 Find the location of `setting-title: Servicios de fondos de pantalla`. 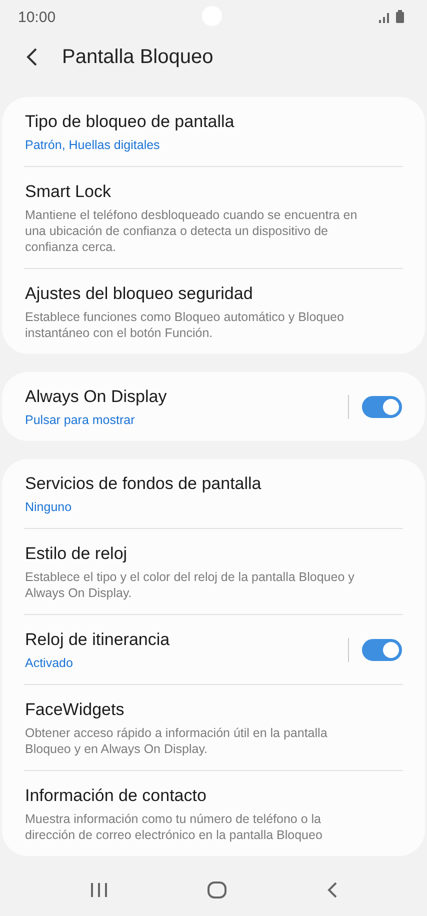

setting-title: Servicios de fondos de pantalla is located at coordinates (213, 484).